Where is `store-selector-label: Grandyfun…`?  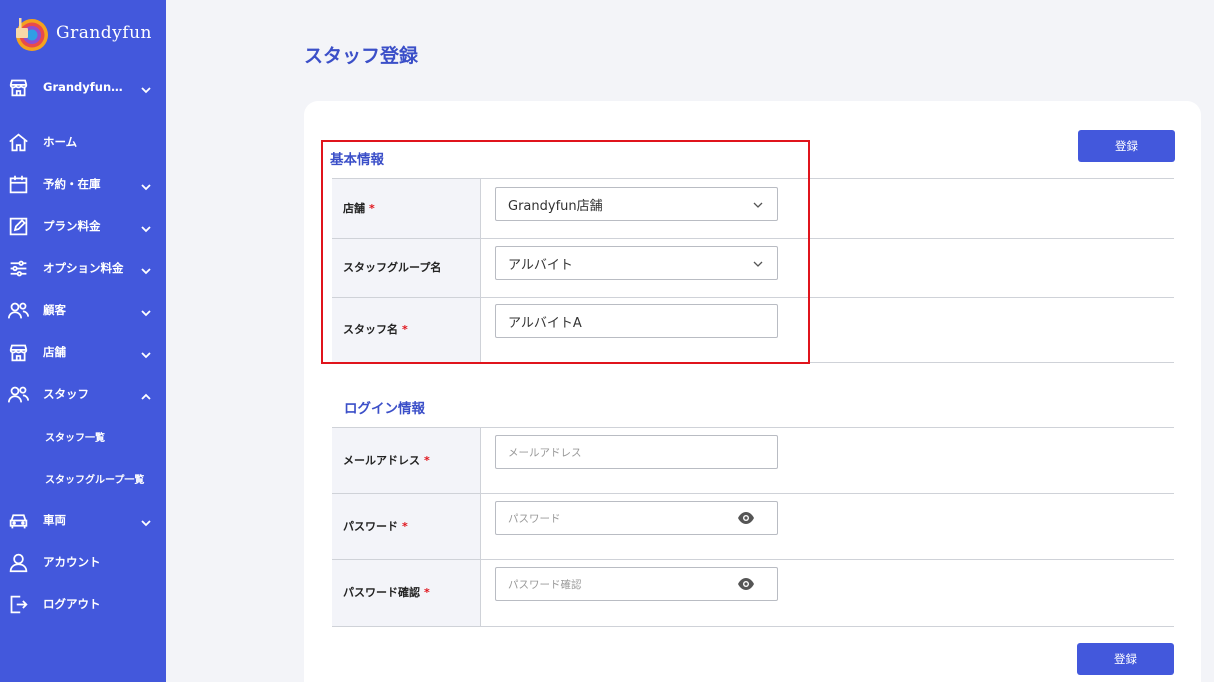
store-selector-label: Grandyfun… is located at coordinates (83, 87).